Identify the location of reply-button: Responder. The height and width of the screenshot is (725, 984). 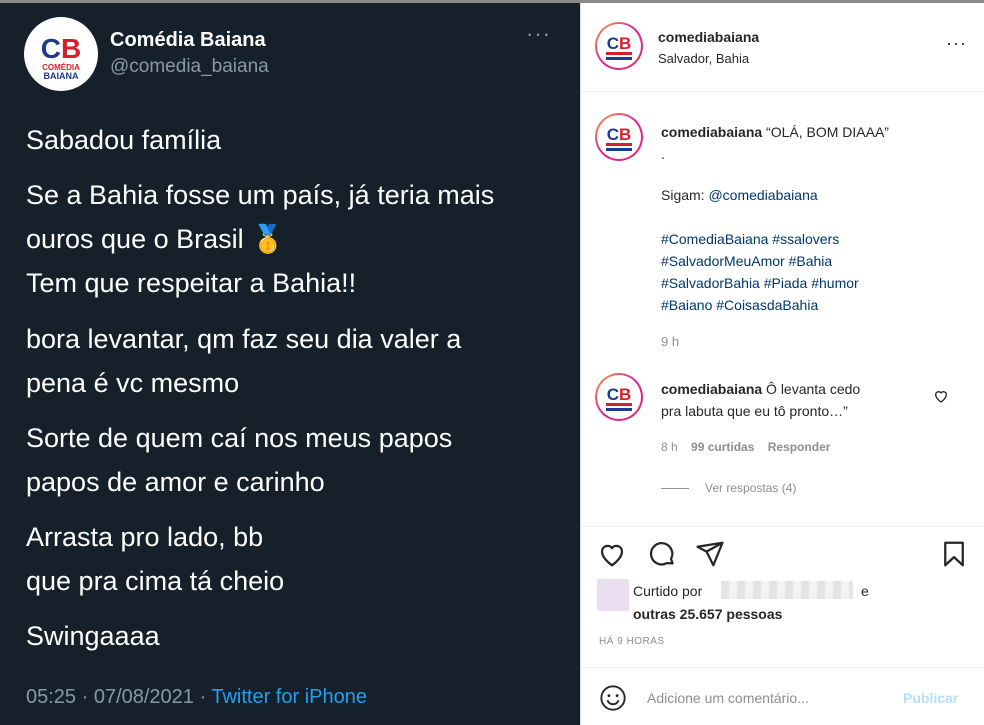
(799, 447).